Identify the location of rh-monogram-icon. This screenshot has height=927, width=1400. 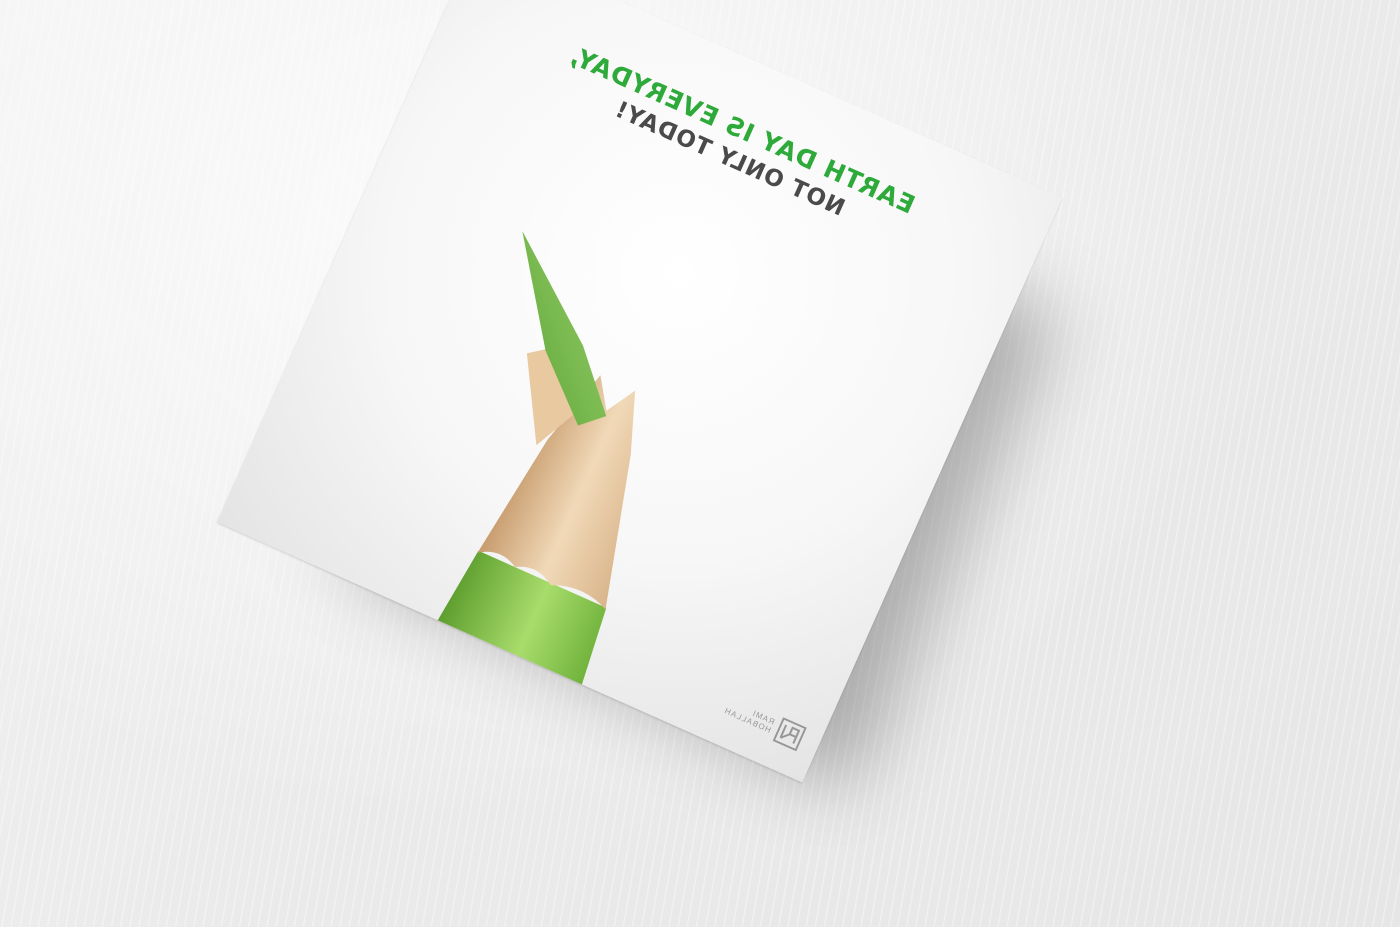
(789, 734).